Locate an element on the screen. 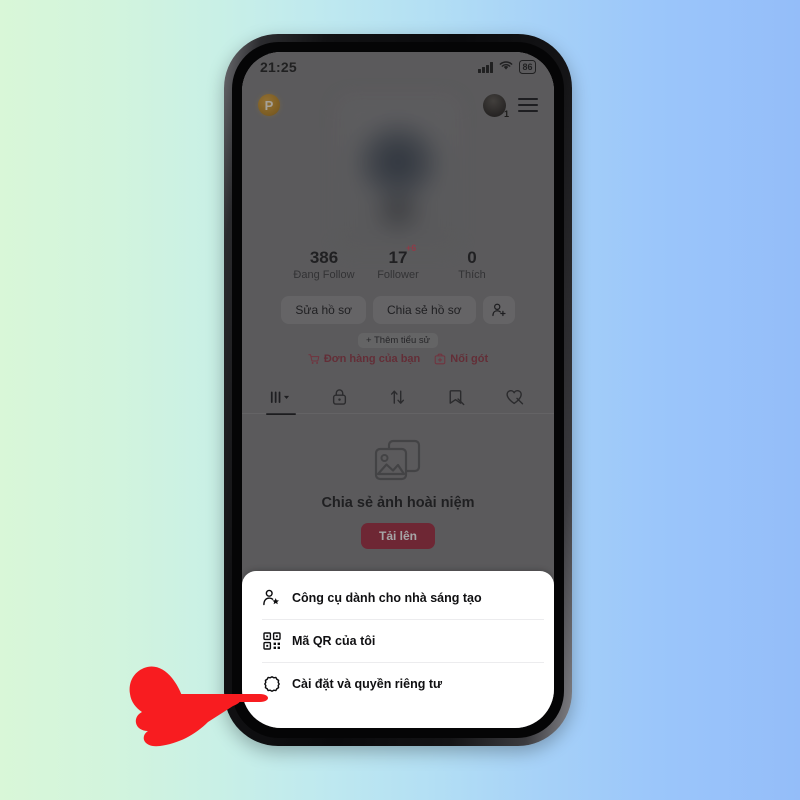 The height and width of the screenshot is (800, 800). photos-stack-icon is located at coordinates (397, 460).